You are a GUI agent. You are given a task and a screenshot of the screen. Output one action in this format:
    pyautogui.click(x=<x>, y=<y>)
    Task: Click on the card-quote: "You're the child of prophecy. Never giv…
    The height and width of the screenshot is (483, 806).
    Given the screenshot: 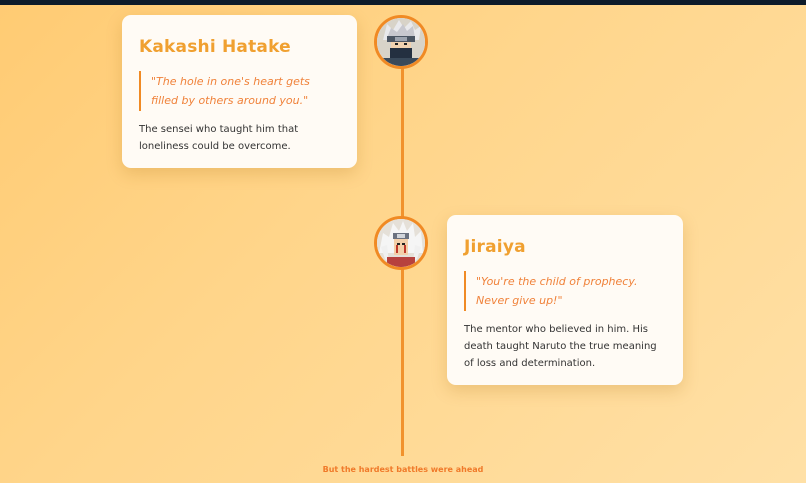 What is the action you would take?
    pyautogui.click(x=565, y=291)
    